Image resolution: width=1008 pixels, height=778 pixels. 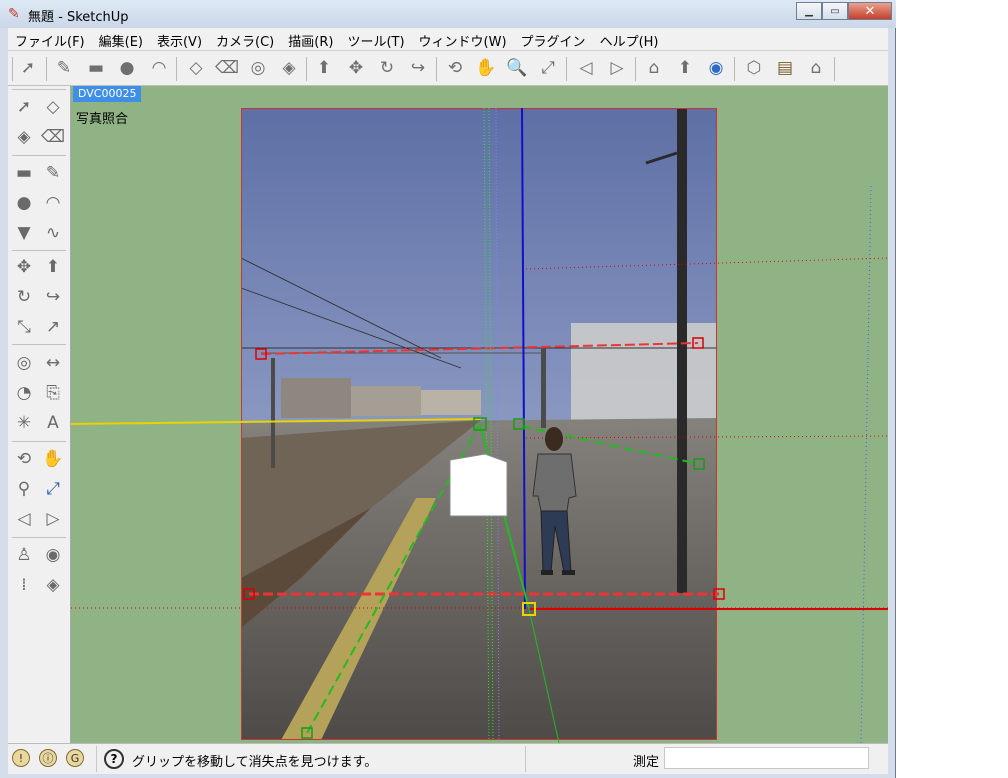 I want to click on look-around-icon: ◉, so click(x=53, y=555).